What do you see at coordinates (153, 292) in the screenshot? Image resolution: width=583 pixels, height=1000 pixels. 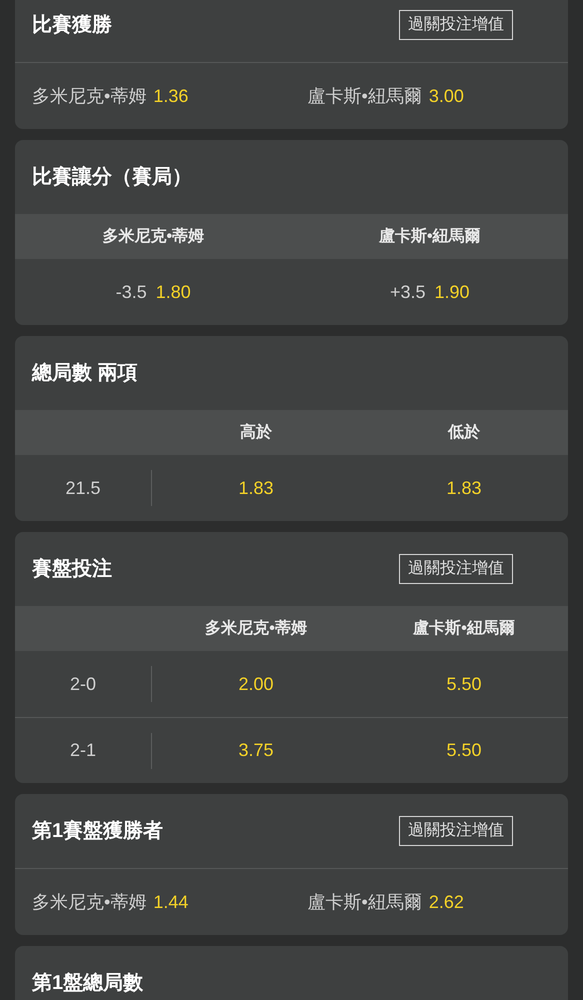 I see `selection-button: -3.5 1.80` at bounding box center [153, 292].